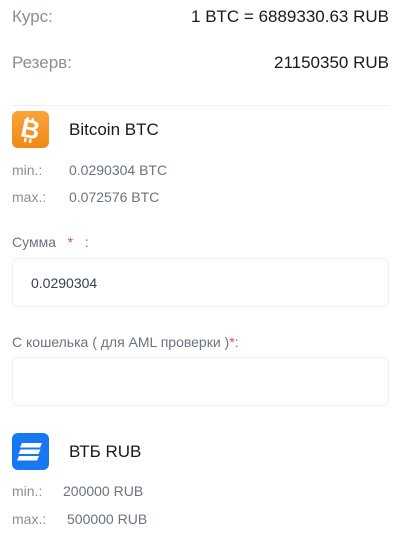  What do you see at coordinates (107, 519) in the screenshot?
I see `max-value: 500000 RUB` at bounding box center [107, 519].